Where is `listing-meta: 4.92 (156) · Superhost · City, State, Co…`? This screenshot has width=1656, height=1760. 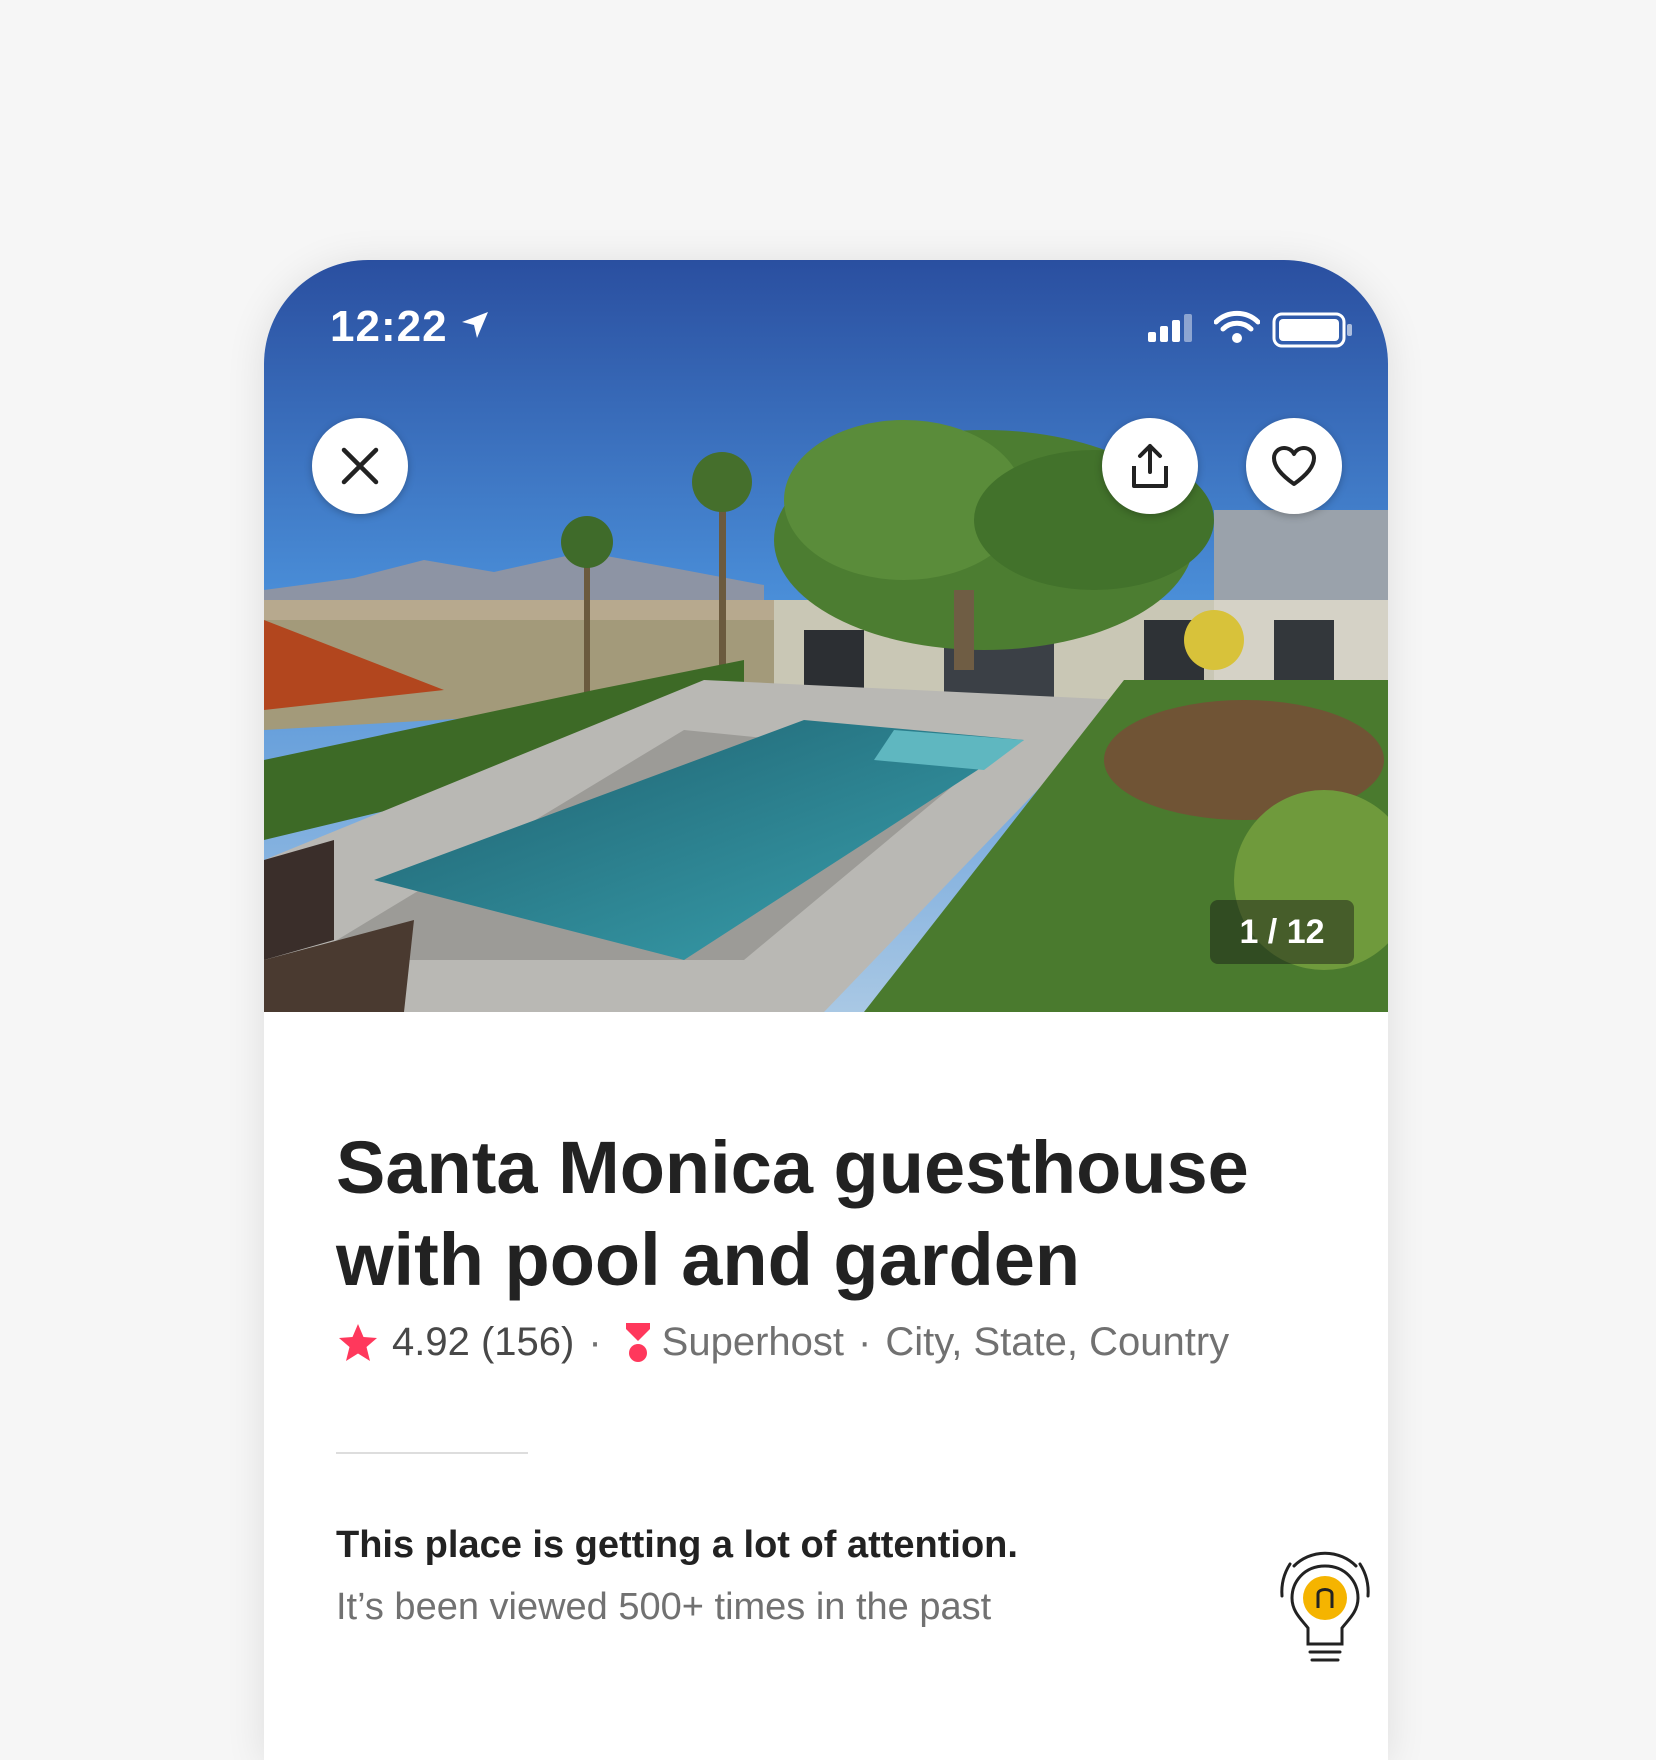 listing-meta: 4.92 (156) · Superhost · City, State, Co… is located at coordinates (836, 1342).